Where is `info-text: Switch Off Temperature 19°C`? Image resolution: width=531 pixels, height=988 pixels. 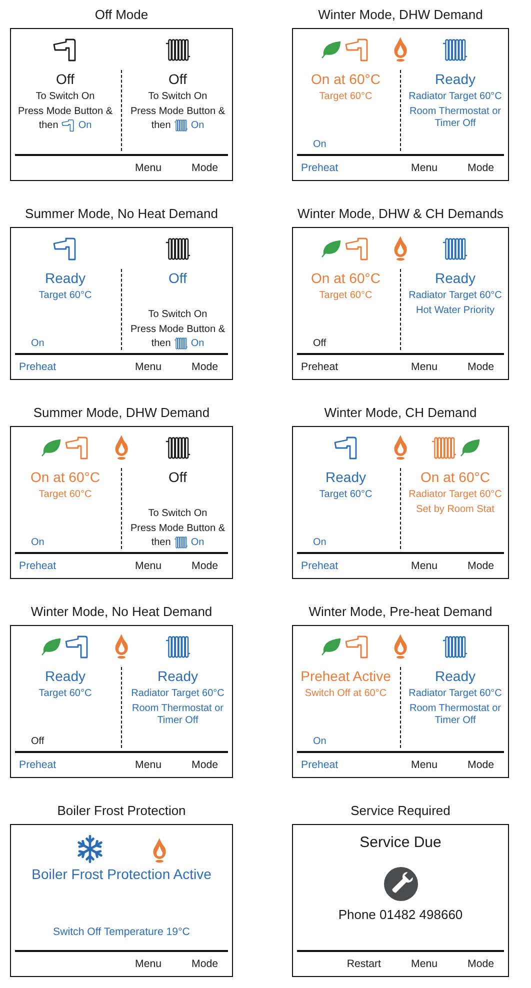
info-text: Switch Off Temperature 19°C is located at coordinates (121, 932).